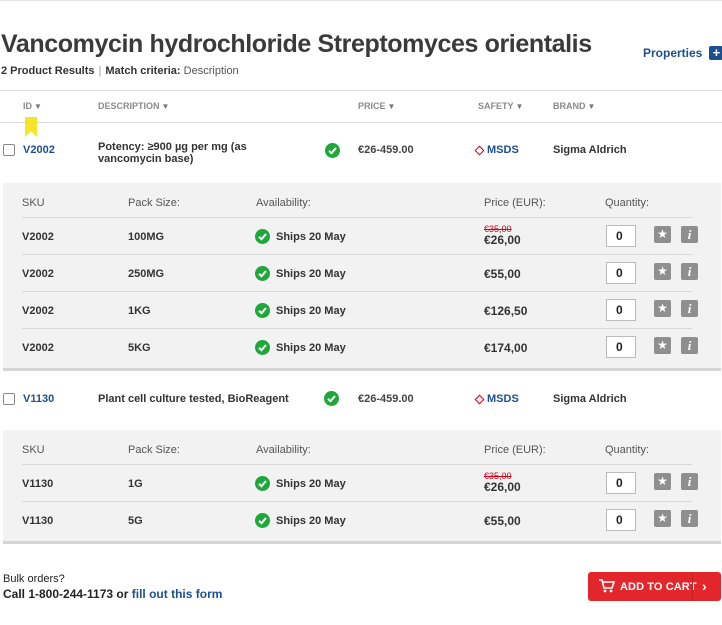  I want to click on sku-row: V2002 5KG Ships 20 May €174,00 0 ★ i, so click(360, 347).